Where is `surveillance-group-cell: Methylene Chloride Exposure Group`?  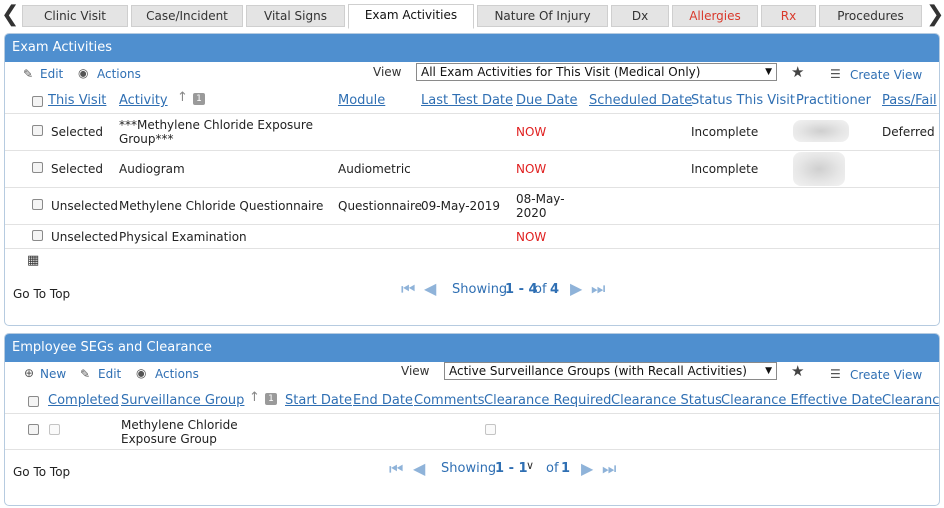
surveillance-group-cell: Methylene Chloride Exposure Group is located at coordinates (179, 432).